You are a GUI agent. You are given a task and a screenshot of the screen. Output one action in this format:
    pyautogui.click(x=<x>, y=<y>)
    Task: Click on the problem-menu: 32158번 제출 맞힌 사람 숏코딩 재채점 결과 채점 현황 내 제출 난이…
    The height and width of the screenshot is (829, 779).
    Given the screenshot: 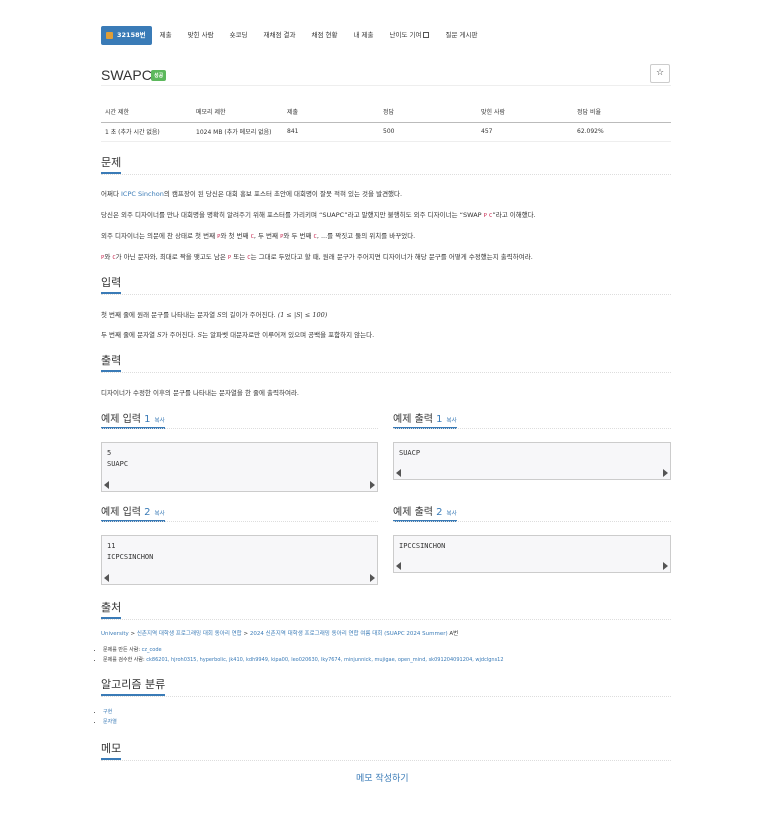 What is the action you would take?
    pyautogui.click(x=293, y=35)
    